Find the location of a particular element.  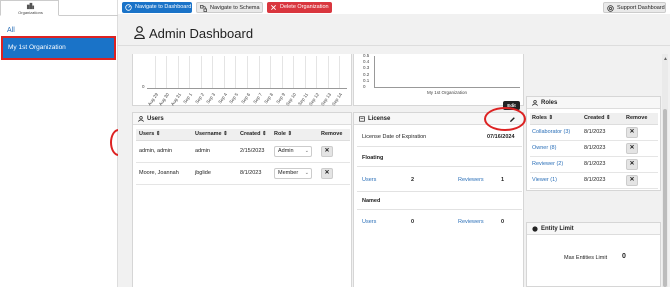

roles-card-title: Roles is located at coordinates (549, 103).